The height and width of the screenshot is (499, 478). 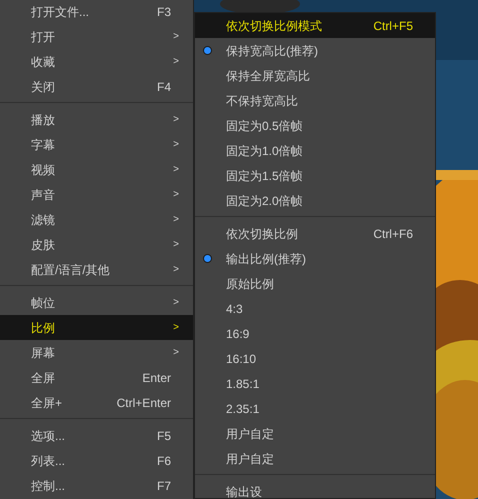 What do you see at coordinates (315, 100) in the screenshot?
I see `menu-item: 不保持宽高比` at bounding box center [315, 100].